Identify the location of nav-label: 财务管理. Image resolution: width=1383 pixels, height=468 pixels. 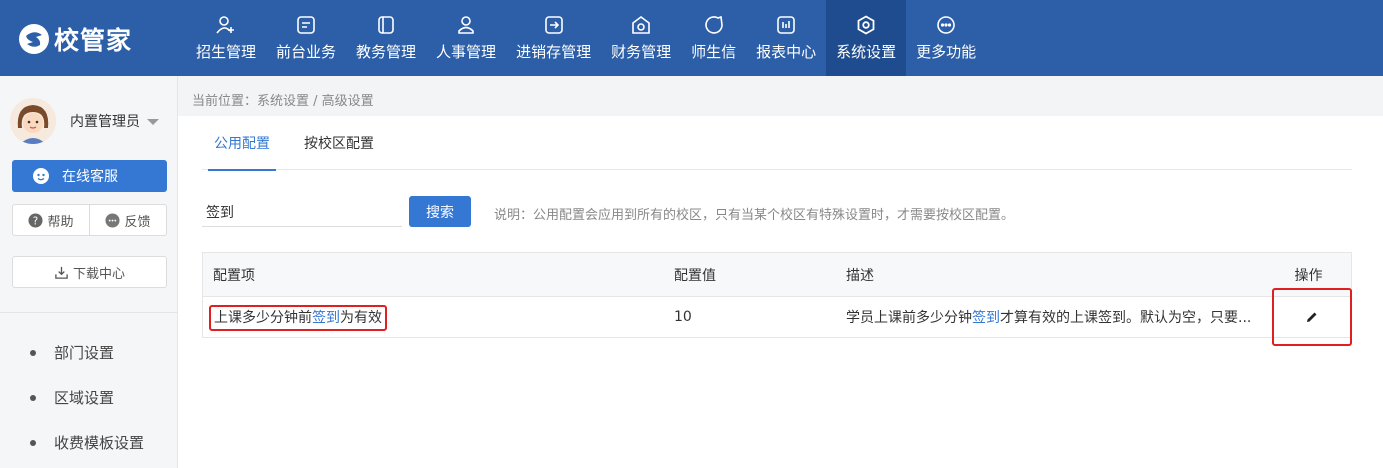
(641, 51).